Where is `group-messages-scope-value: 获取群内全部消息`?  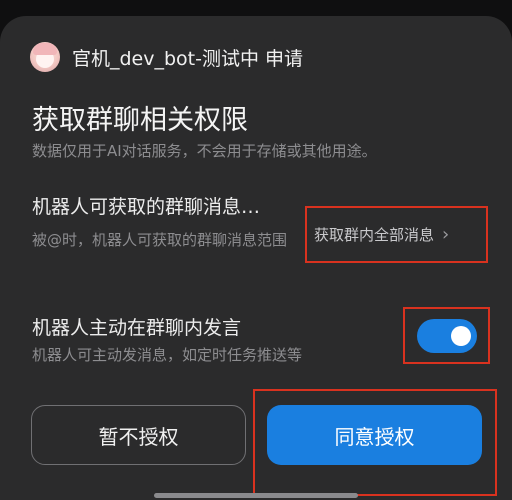 group-messages-scope-value: 获取群内全部消息 is located at coordinates (374, 235).